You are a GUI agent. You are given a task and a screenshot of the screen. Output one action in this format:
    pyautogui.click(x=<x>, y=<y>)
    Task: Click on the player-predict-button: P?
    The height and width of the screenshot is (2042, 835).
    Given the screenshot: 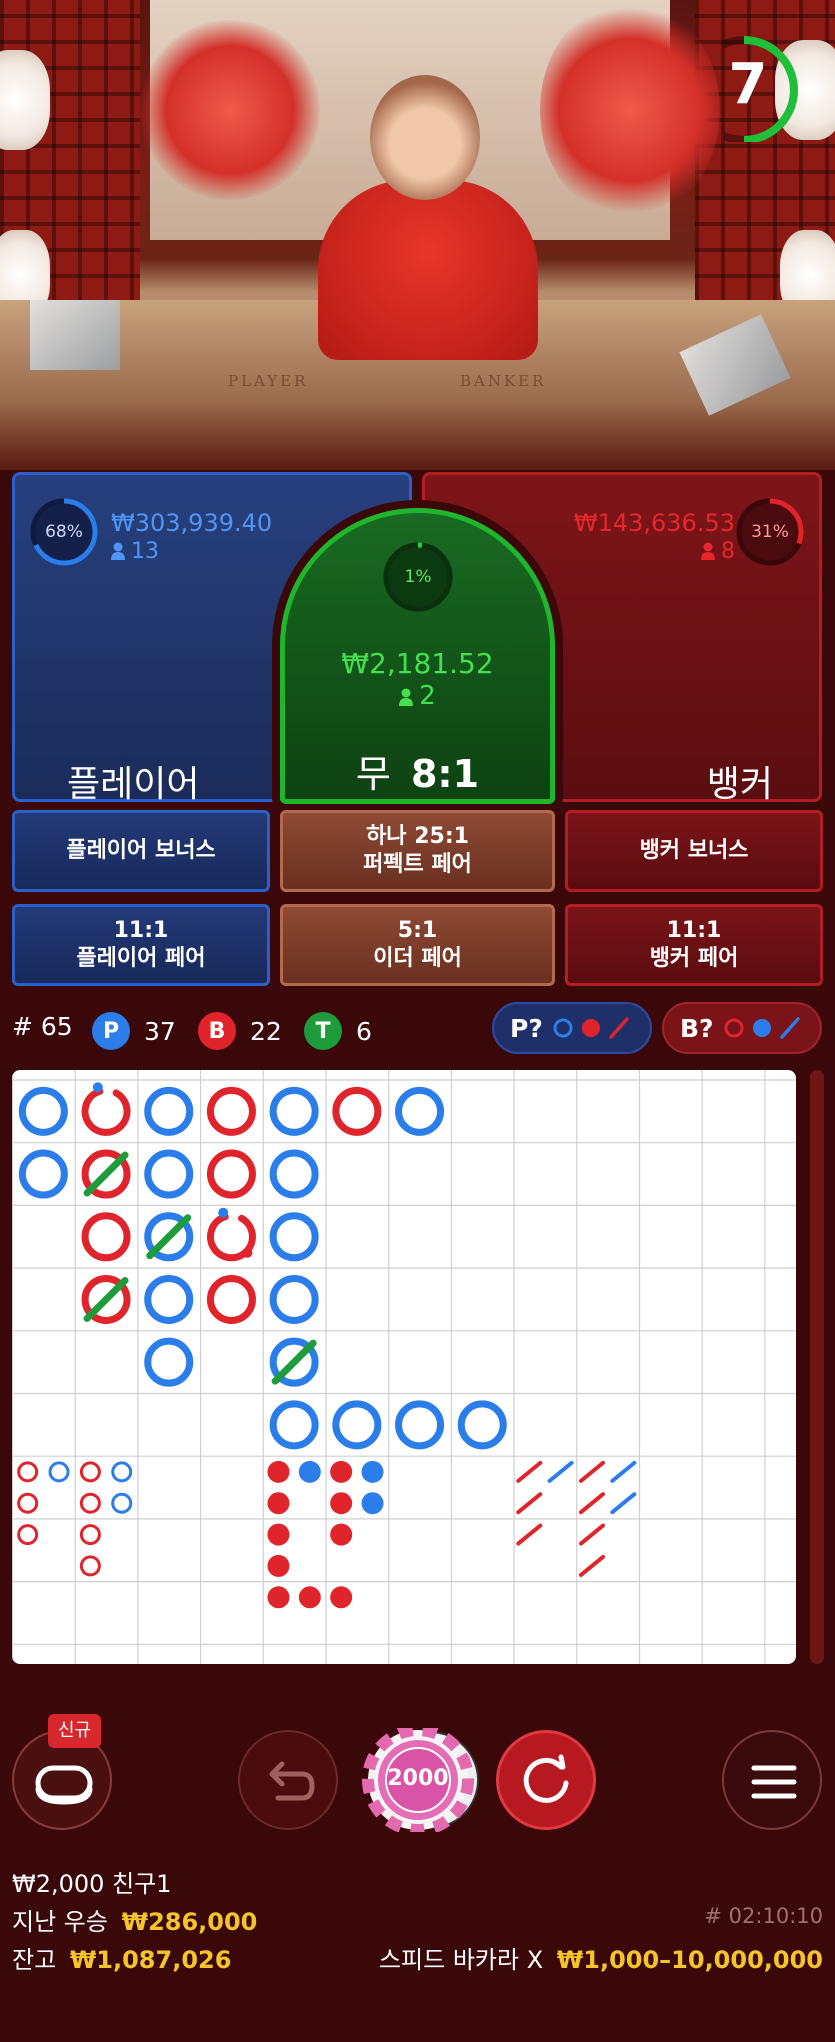 What is the action you would take?
    pyautogui.click(x=572, y=1028)
    